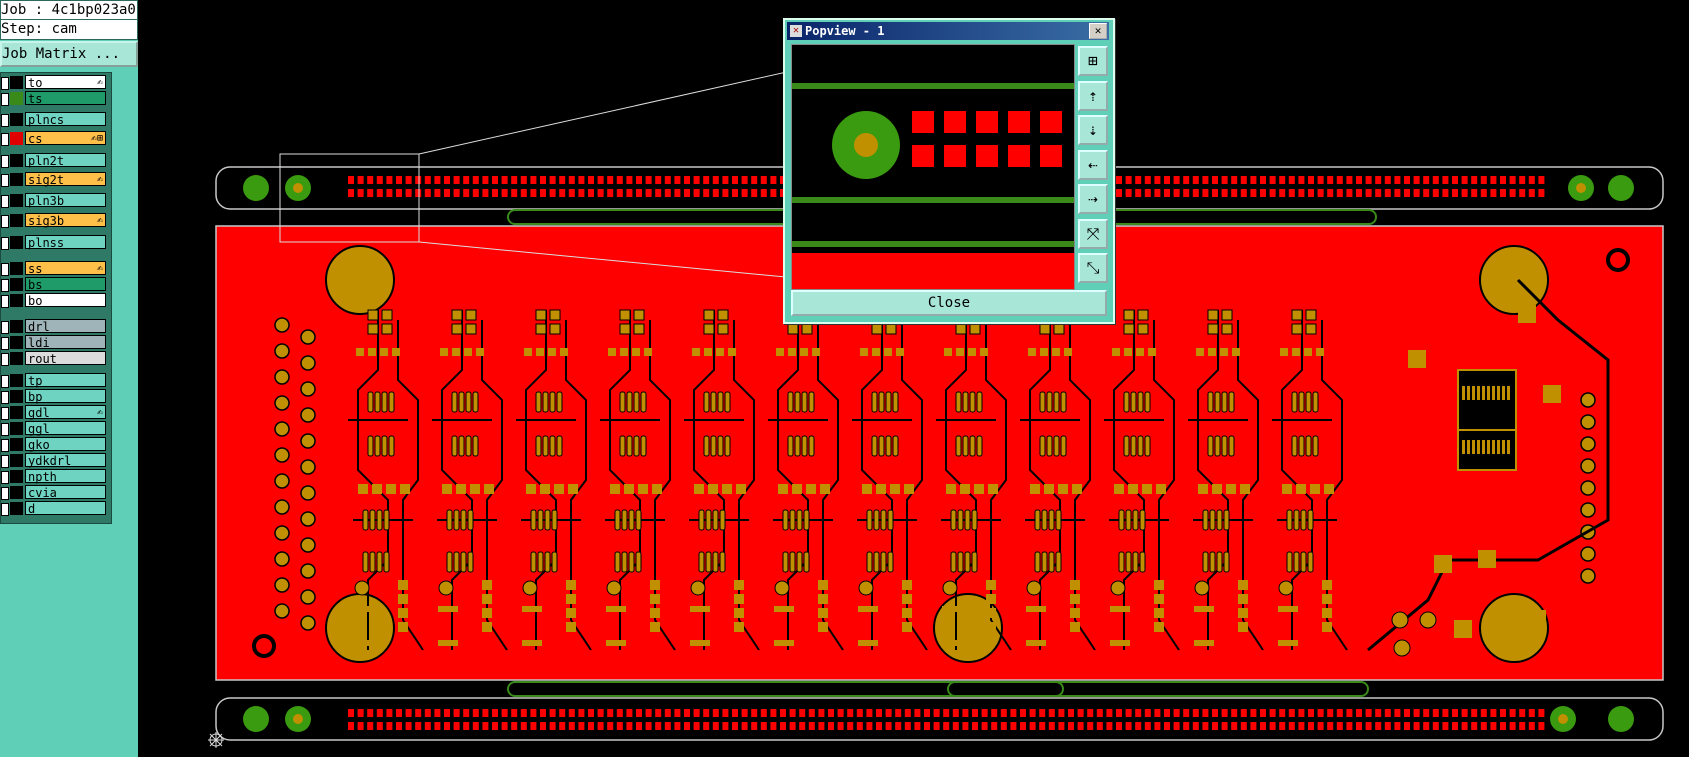 The width and height of the screenshot is (1689, 757). I want to click on layer-name: sig3b ✍, so click(65, 220).